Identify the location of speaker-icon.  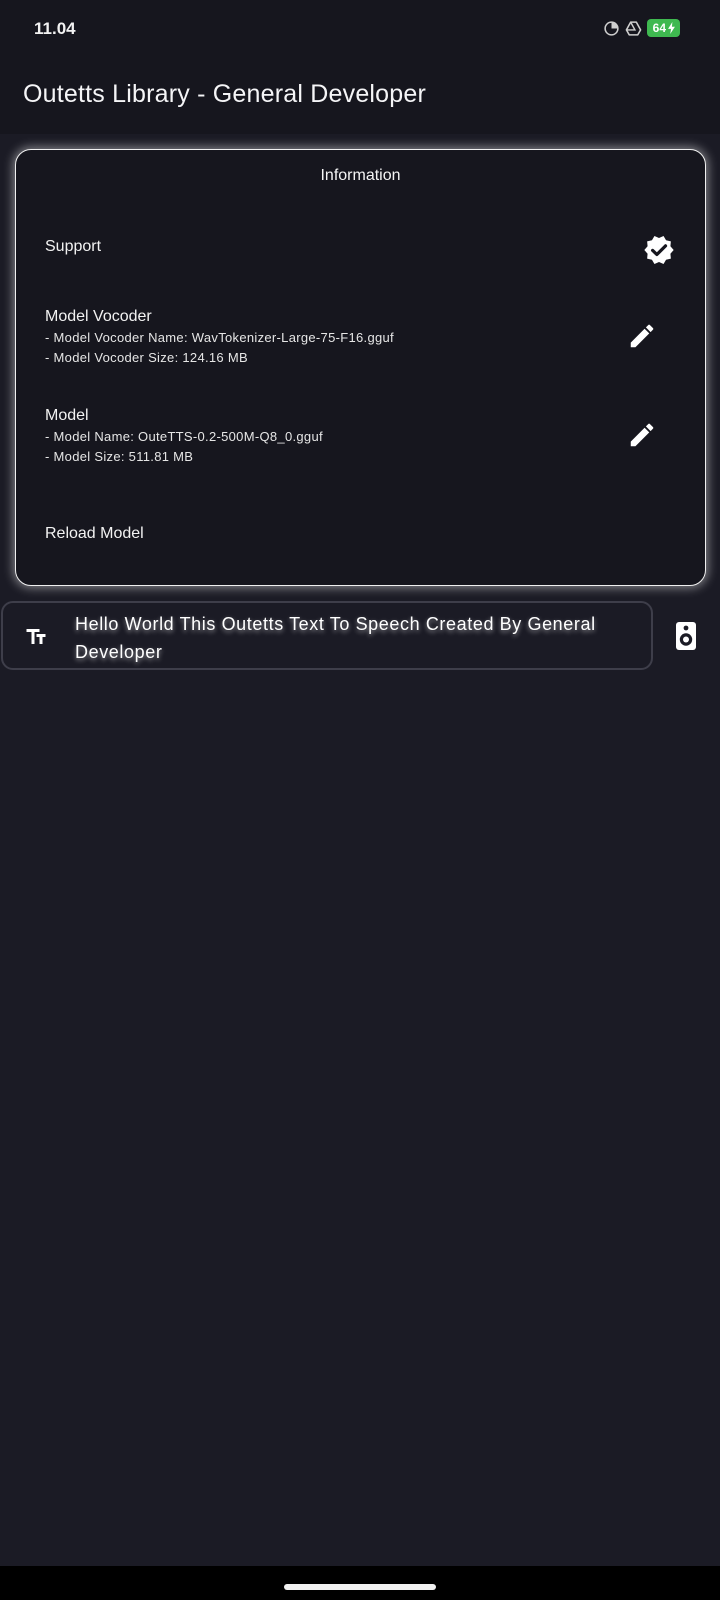
(686, 636).